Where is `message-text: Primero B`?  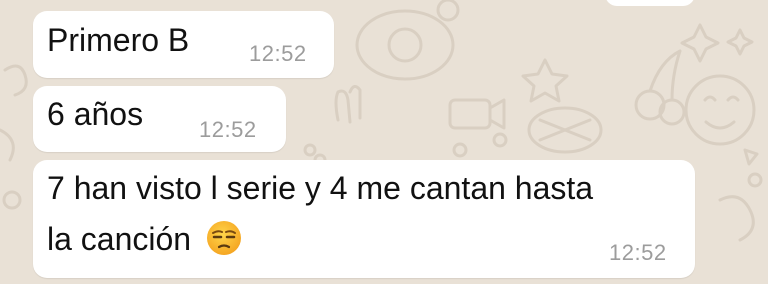
message-text: Primero B is located at coordinates (118, 40).